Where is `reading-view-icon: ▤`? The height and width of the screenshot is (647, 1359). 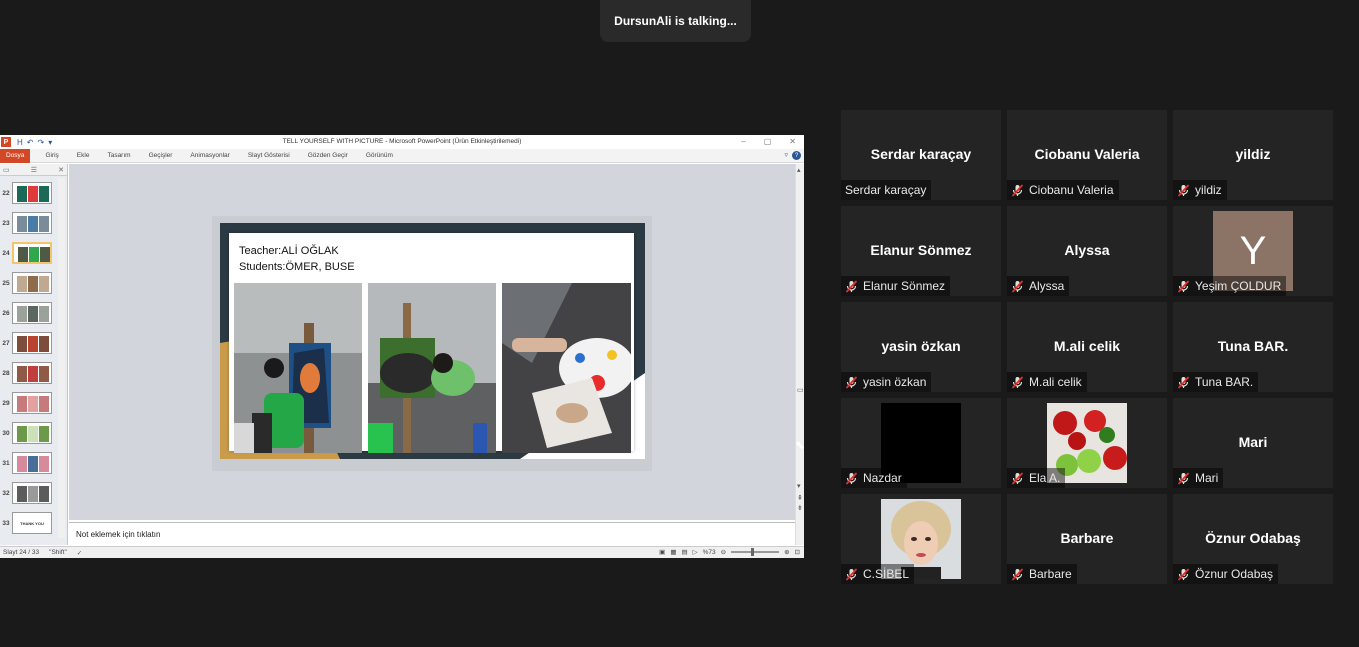 reading-view-icon: ▤ is located at coordinates (684, 552).